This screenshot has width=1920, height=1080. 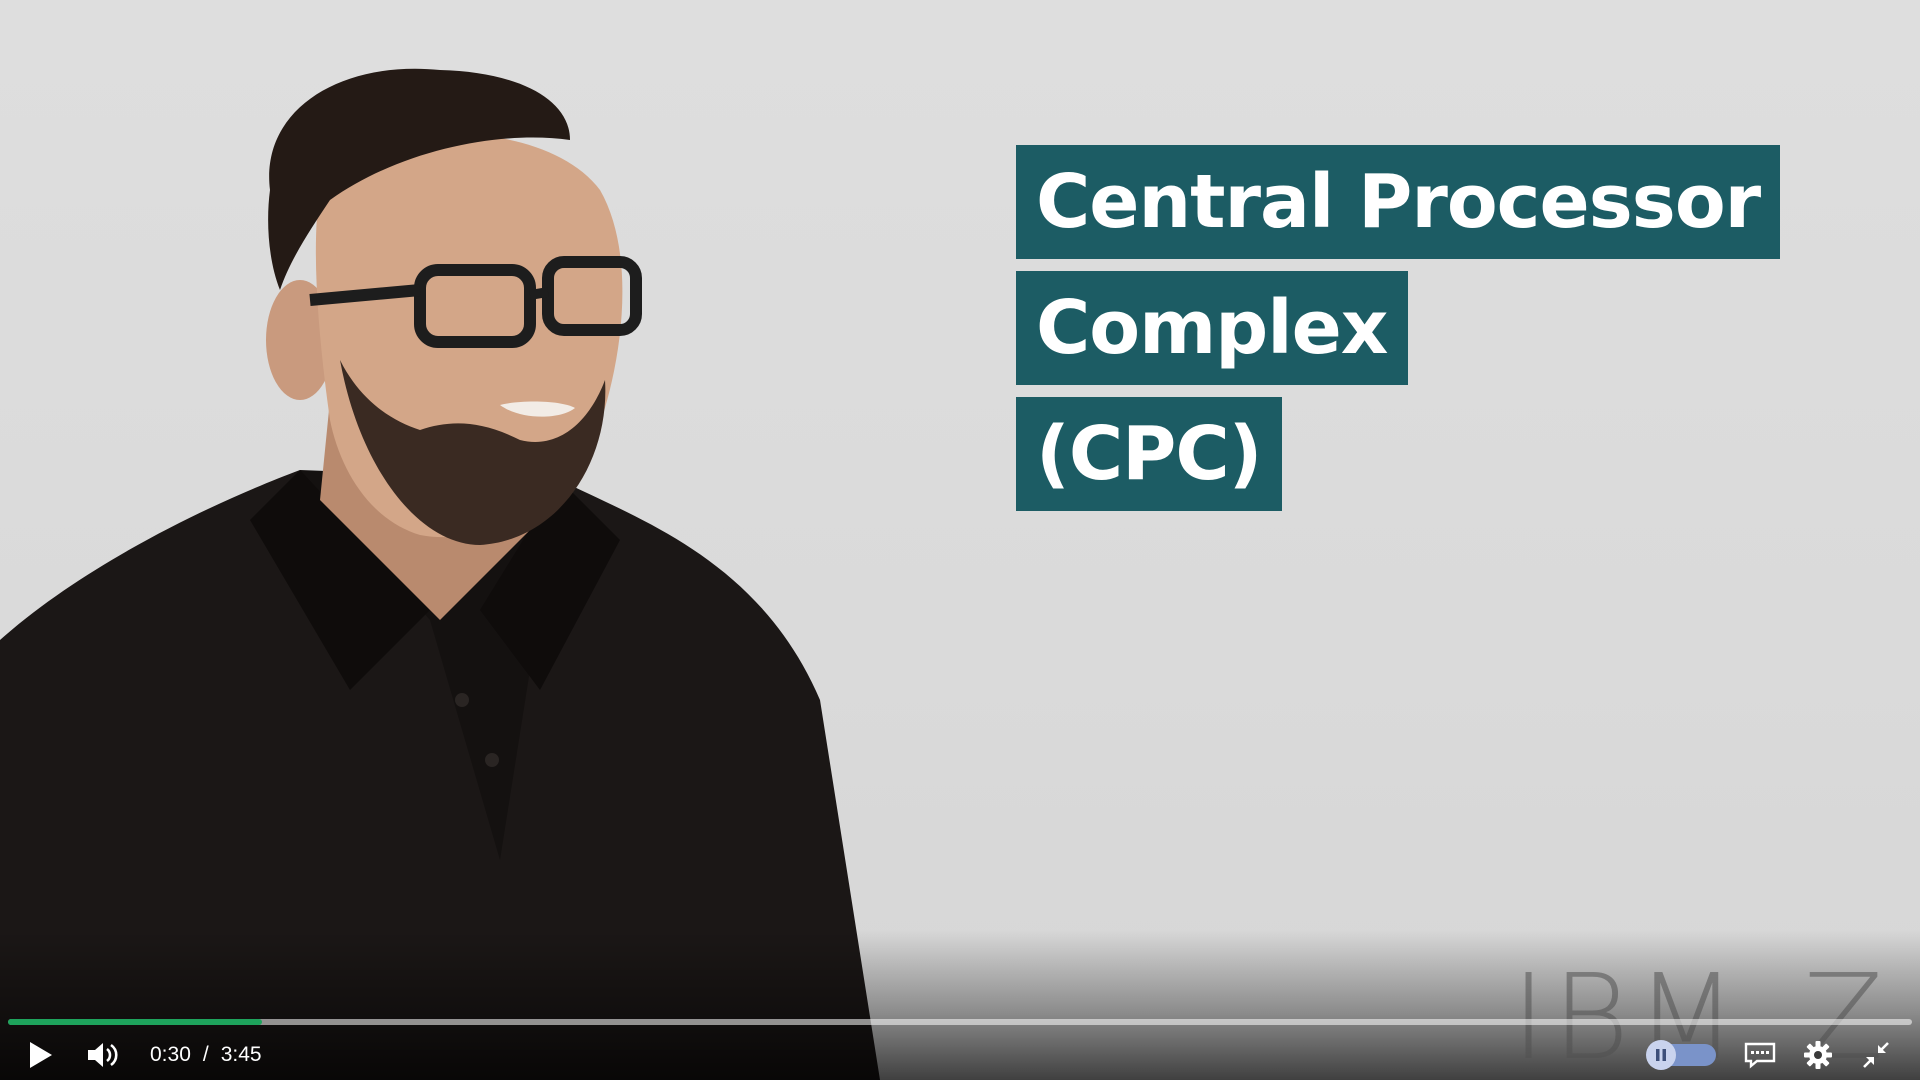 I want to click on volume-icon, so click(x=103, y=1055).